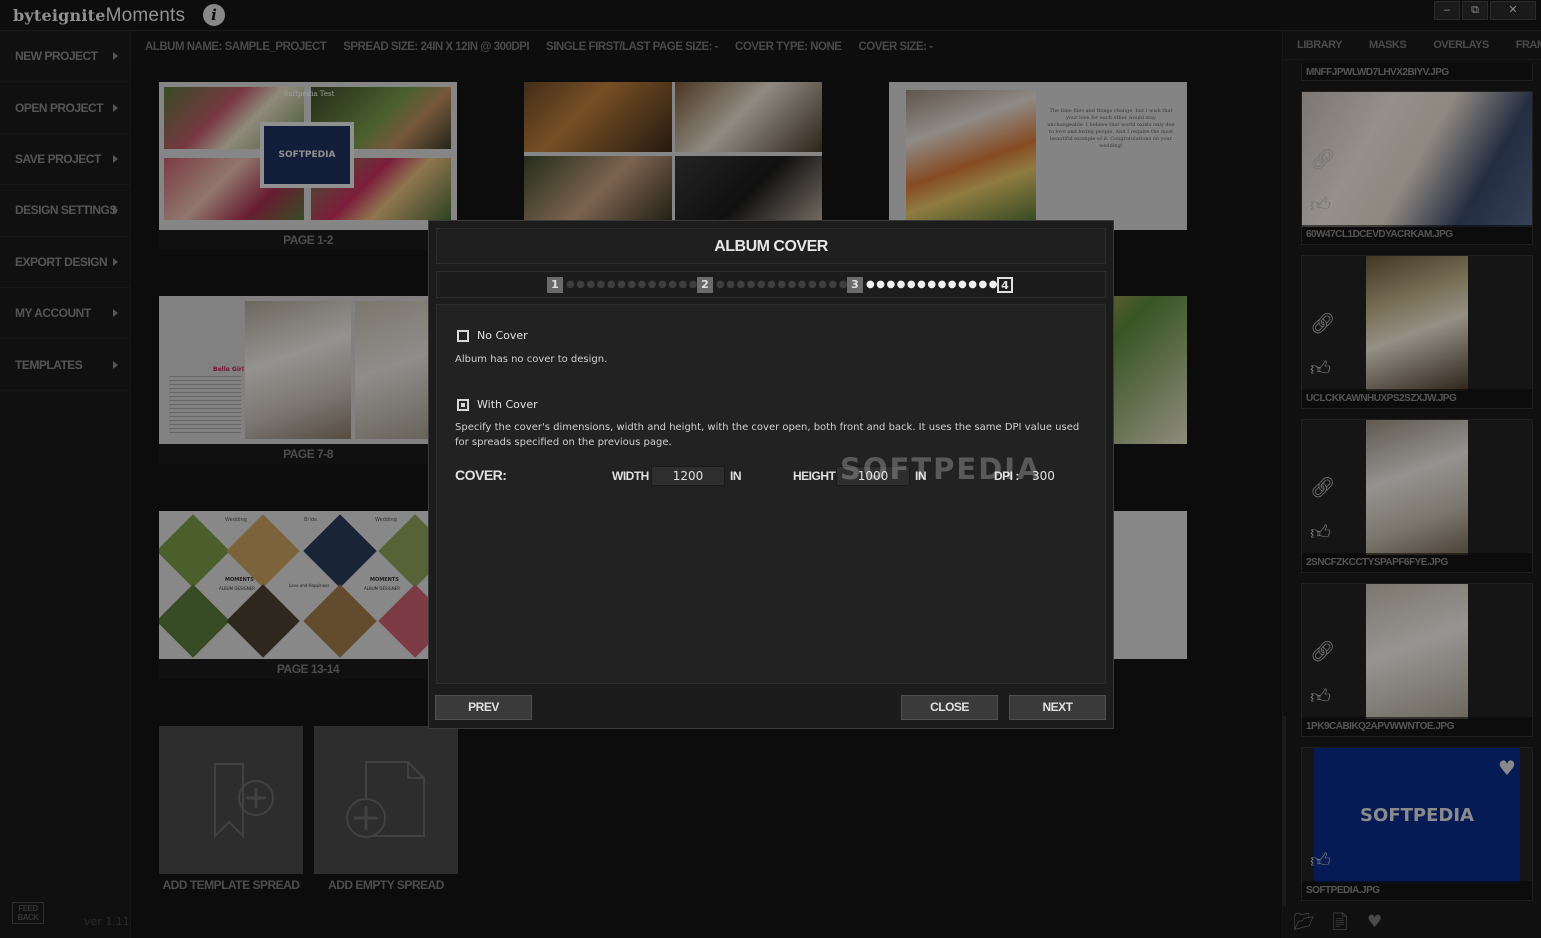 This screenshot has width=1541, height=938. Describe the element at coordinates (688, 476) in the screenshot. I see `width-input: 1200` at that location.